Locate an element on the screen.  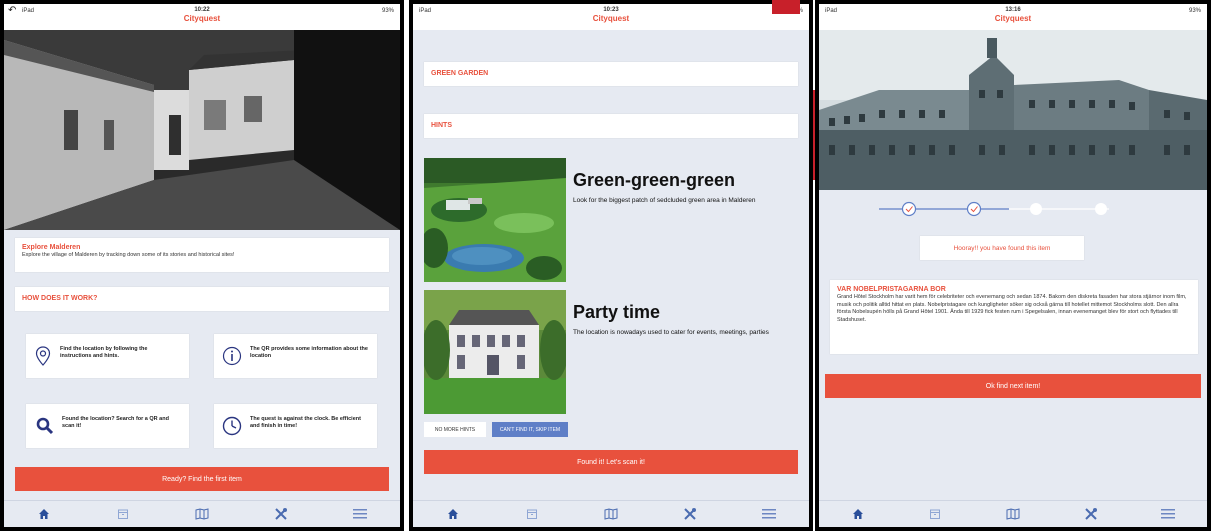
skip-item-button: CAN'T FIND IT, SKIP ITEM is located at coordinates (530, 429).